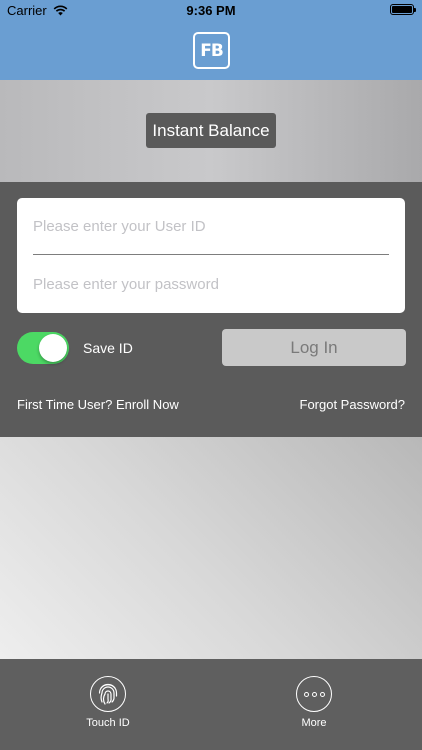  I want to click on credentials-card, so click(211, 255).